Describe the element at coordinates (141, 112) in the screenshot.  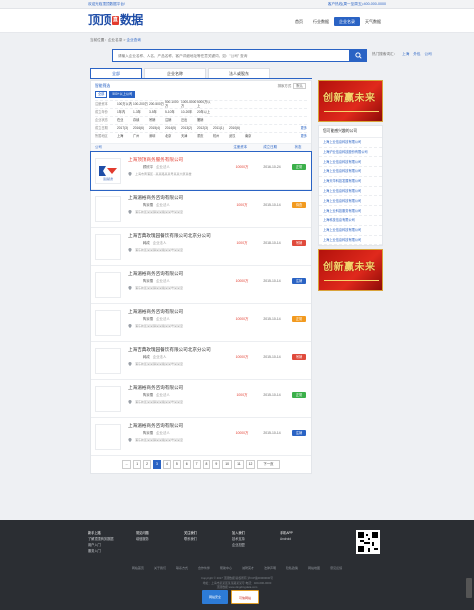
I see `filter-option: 1-3年` at that location.